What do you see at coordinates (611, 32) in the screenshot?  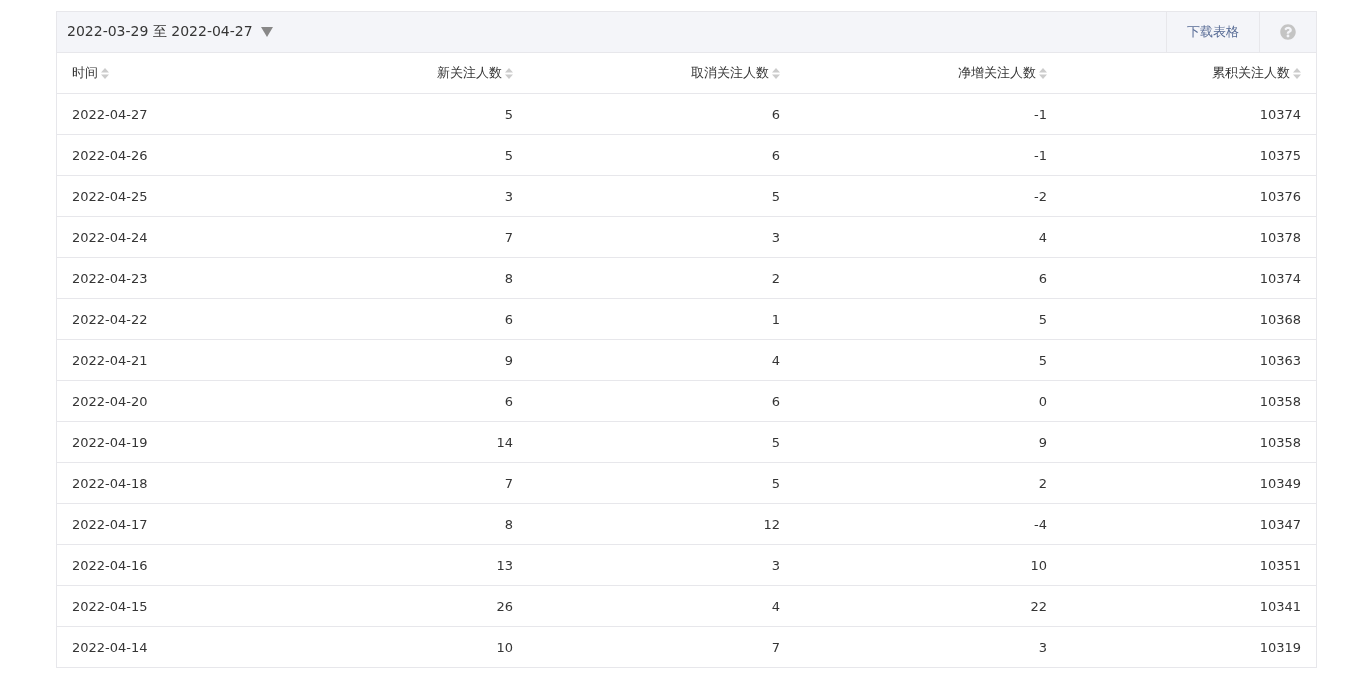 I see `date-range-dropdown: 2022-03-29 至 2022-04-27` at bounding box center [611, 32].